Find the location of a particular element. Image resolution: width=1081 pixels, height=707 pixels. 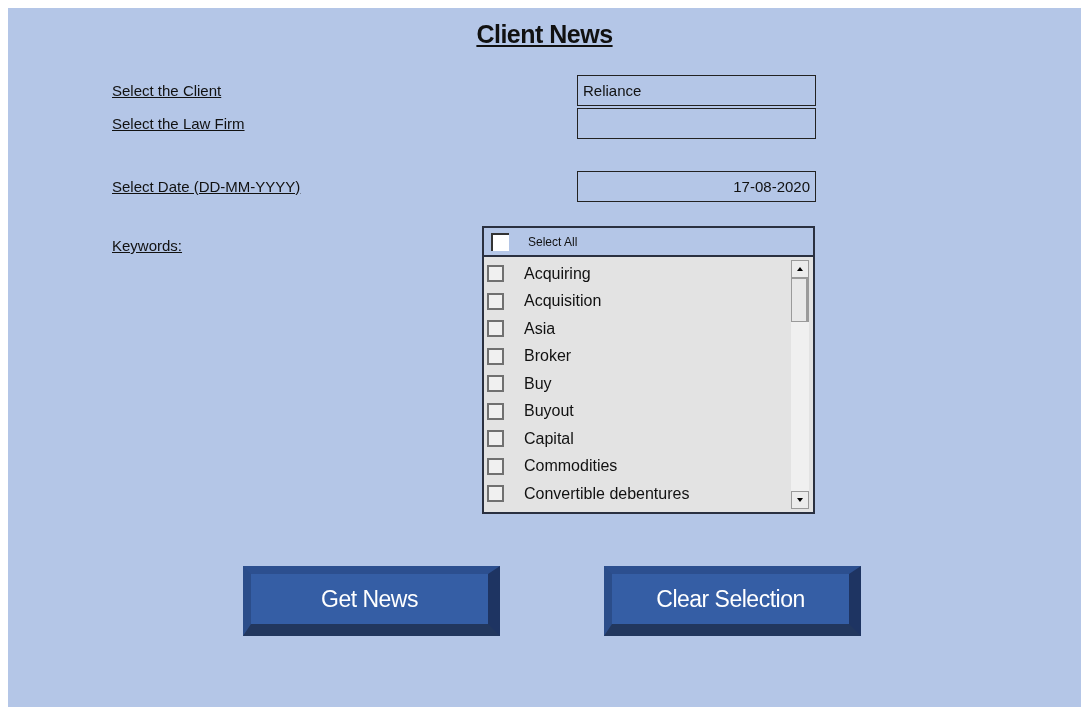

select-all-checkbox is located at coordinates (500, 241).